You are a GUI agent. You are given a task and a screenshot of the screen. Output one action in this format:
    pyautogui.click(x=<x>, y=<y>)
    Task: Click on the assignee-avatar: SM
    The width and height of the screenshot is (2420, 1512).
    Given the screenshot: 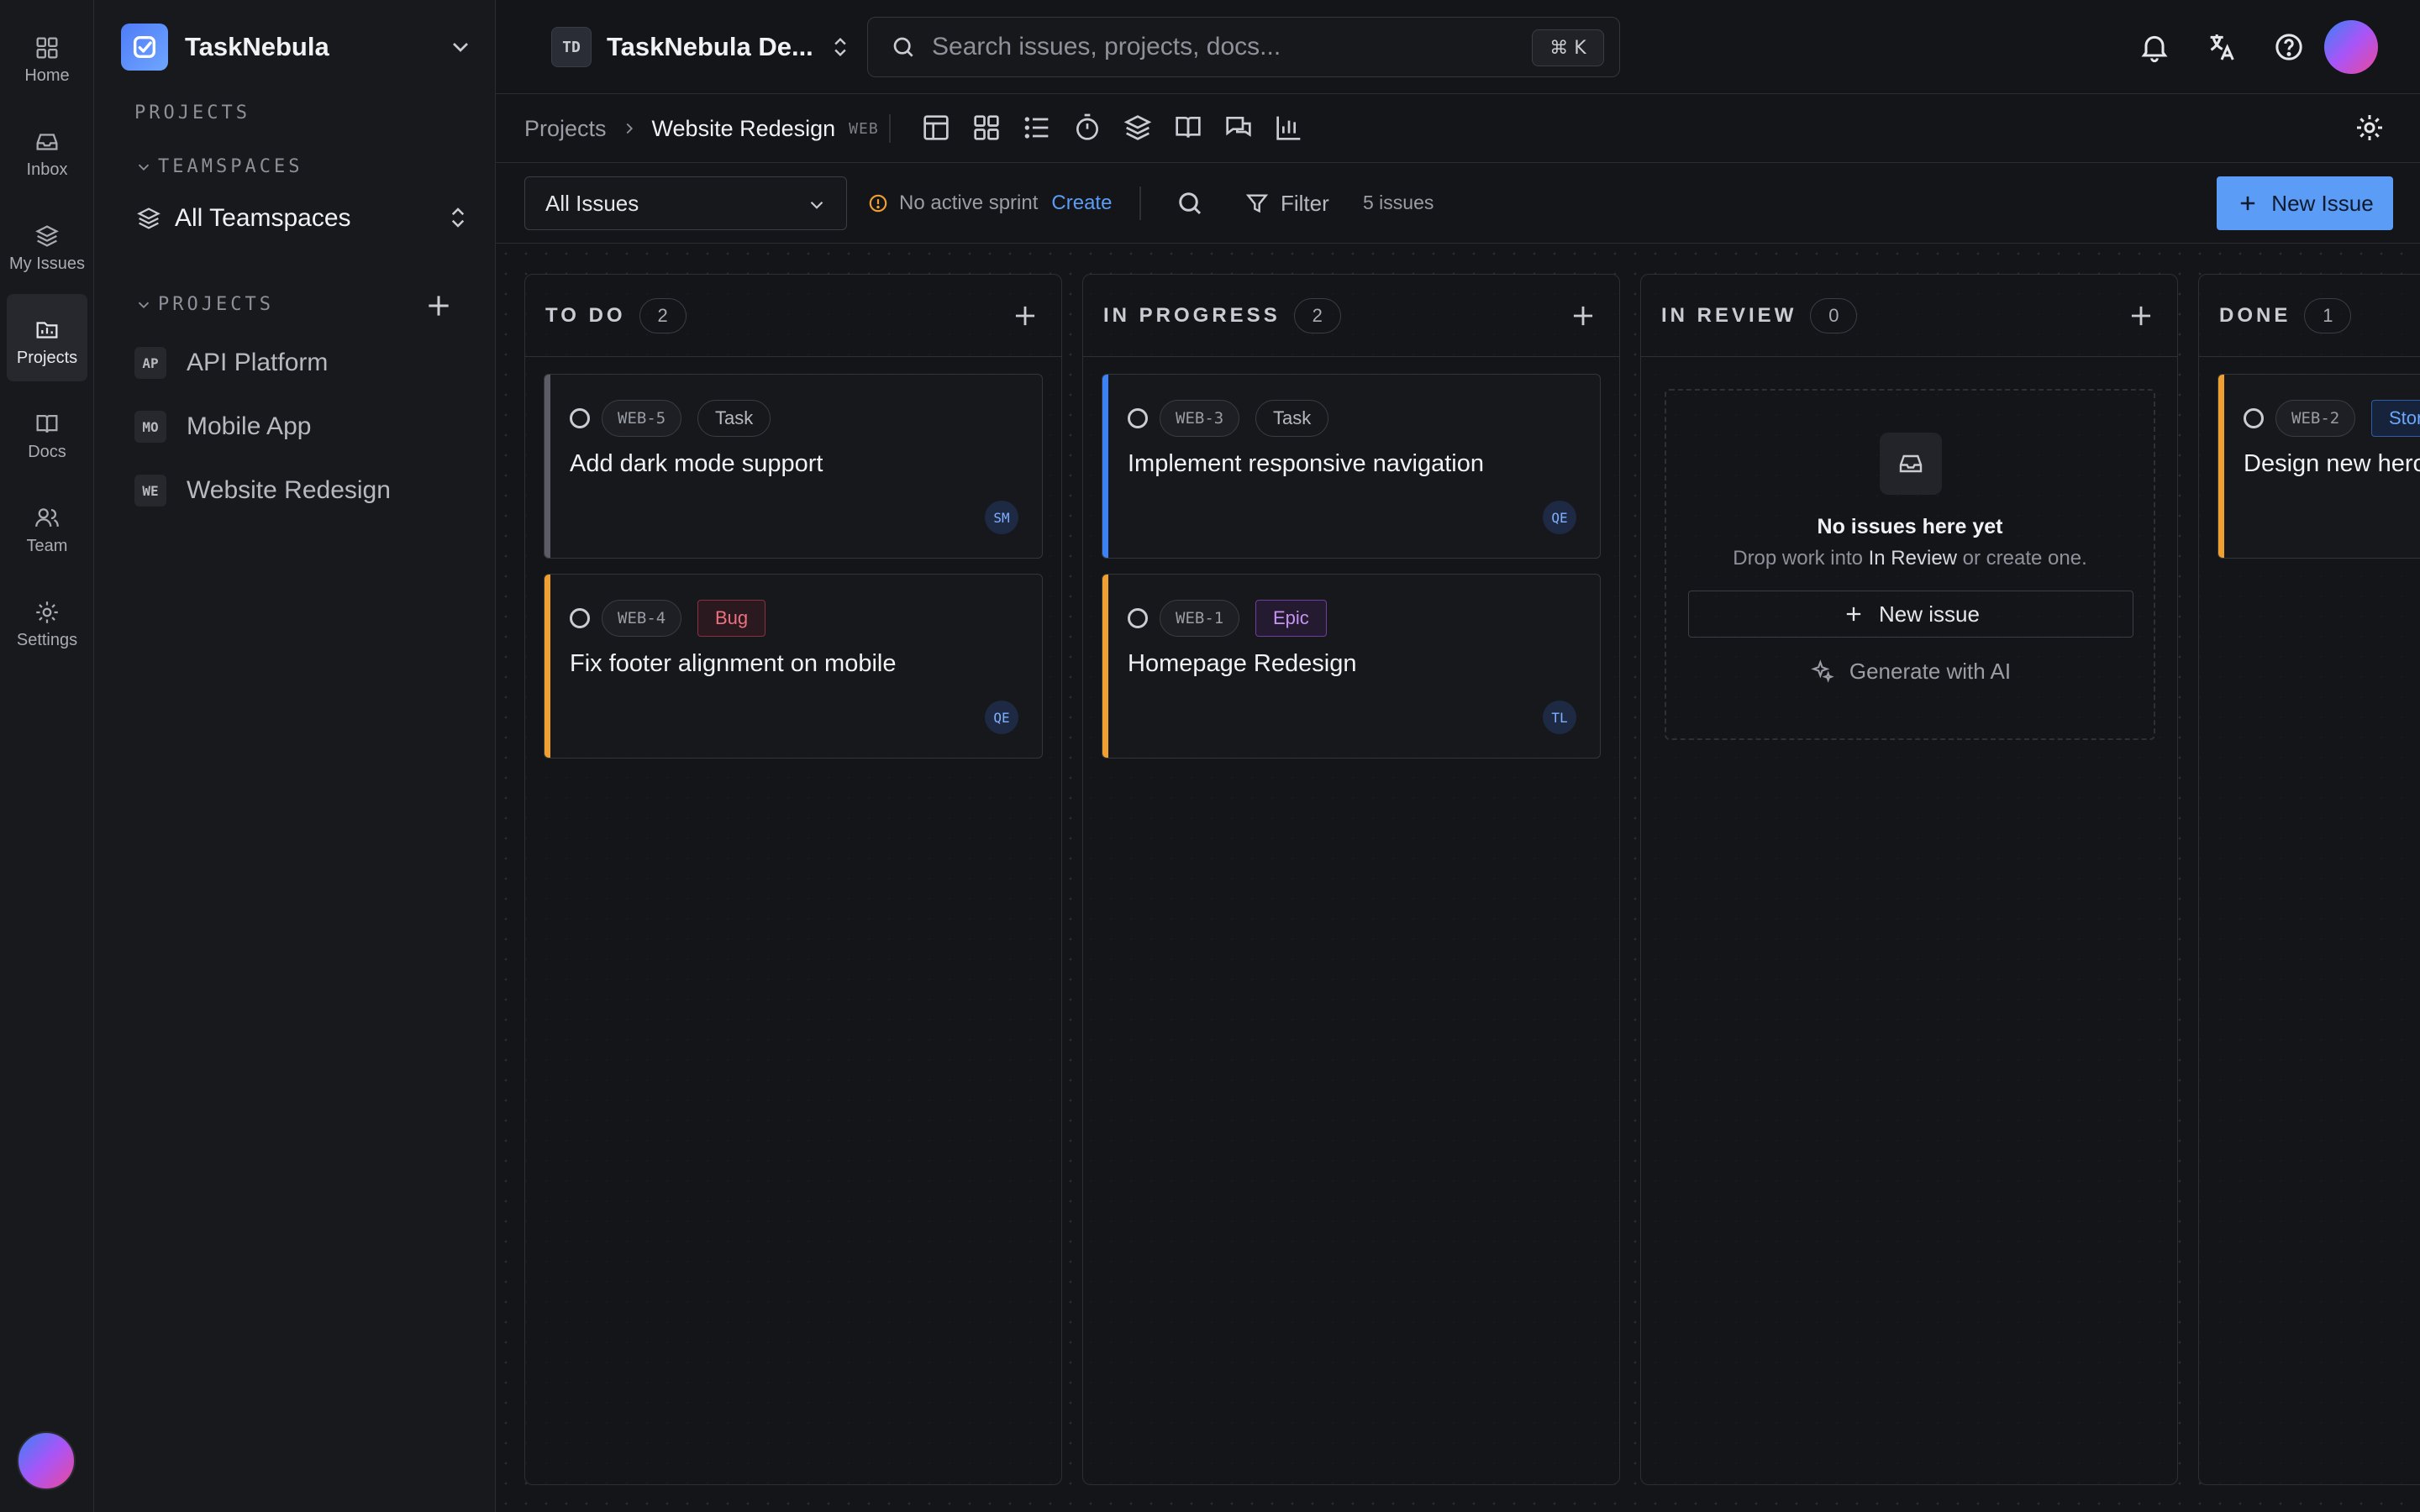 What is the action you would take?
    pyautogui.click(x=1001, y=517)
    